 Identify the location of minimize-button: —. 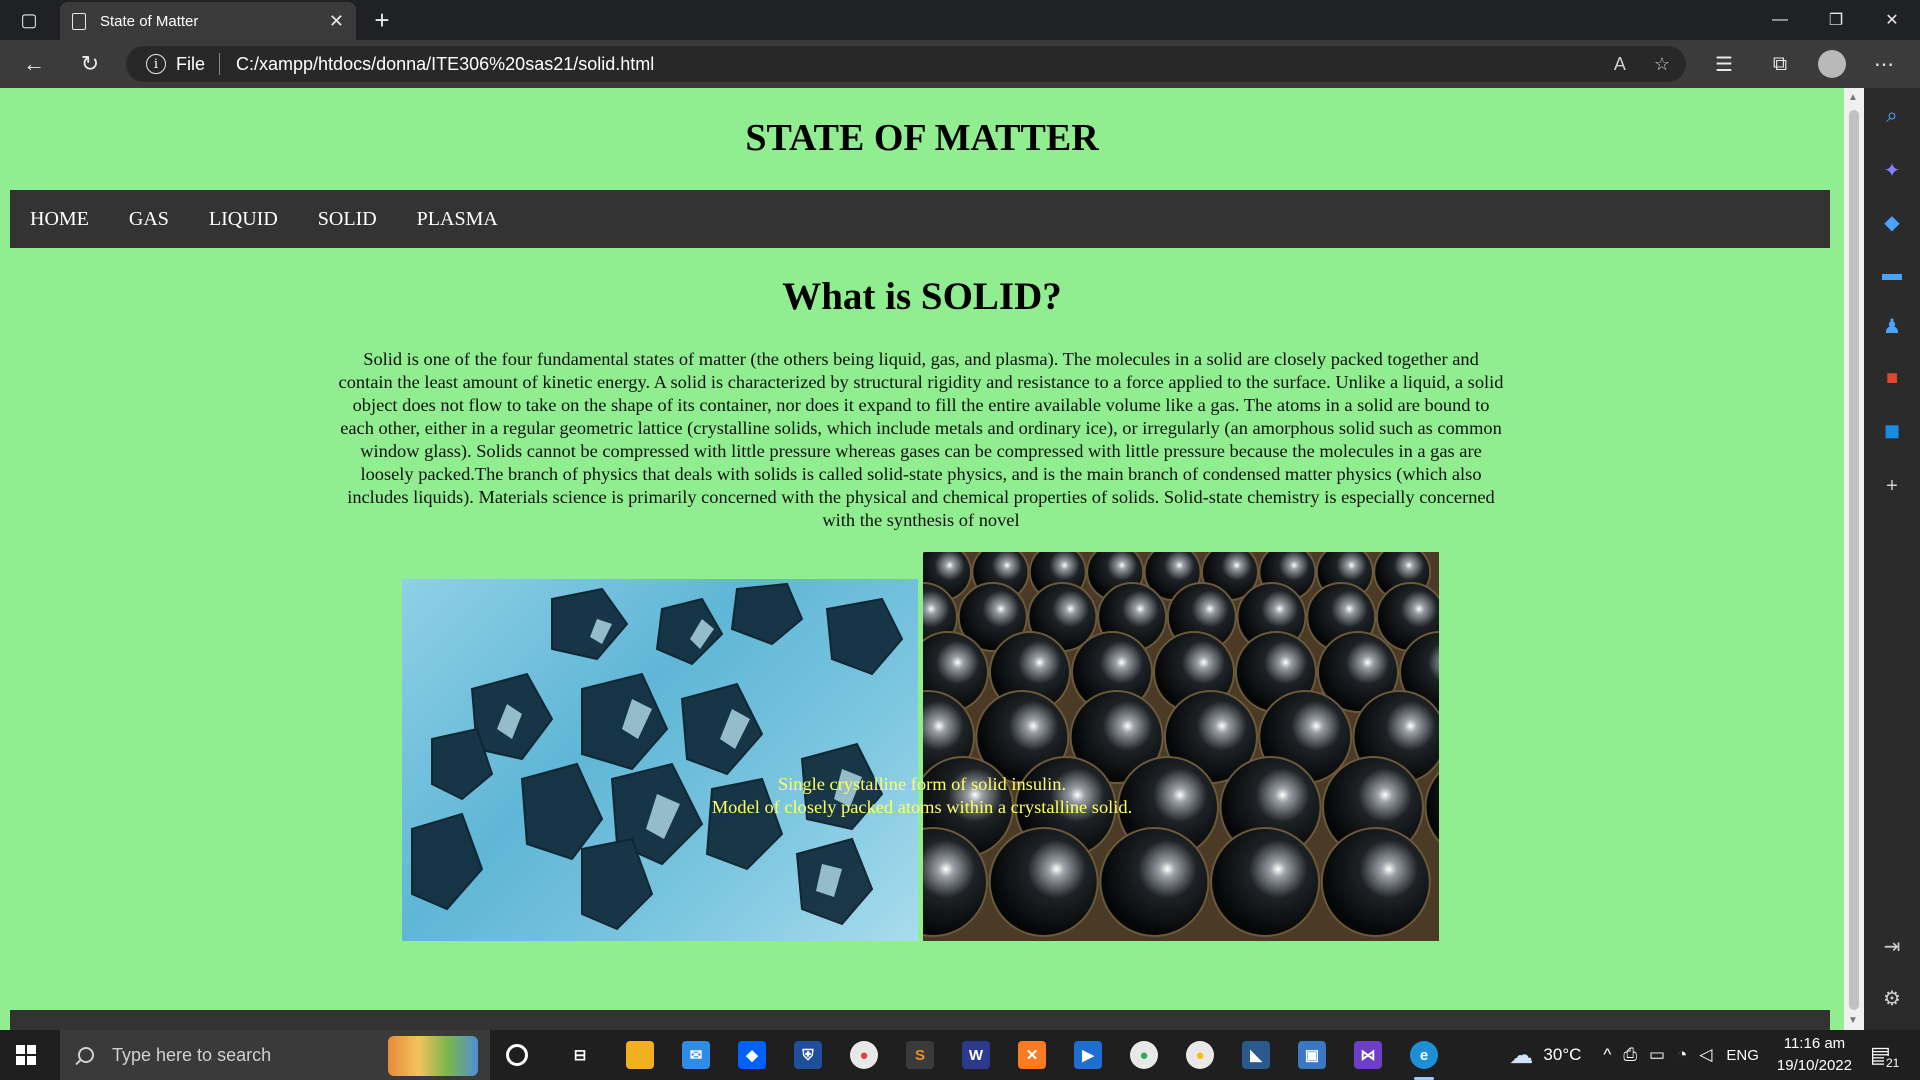
(1780, 20).